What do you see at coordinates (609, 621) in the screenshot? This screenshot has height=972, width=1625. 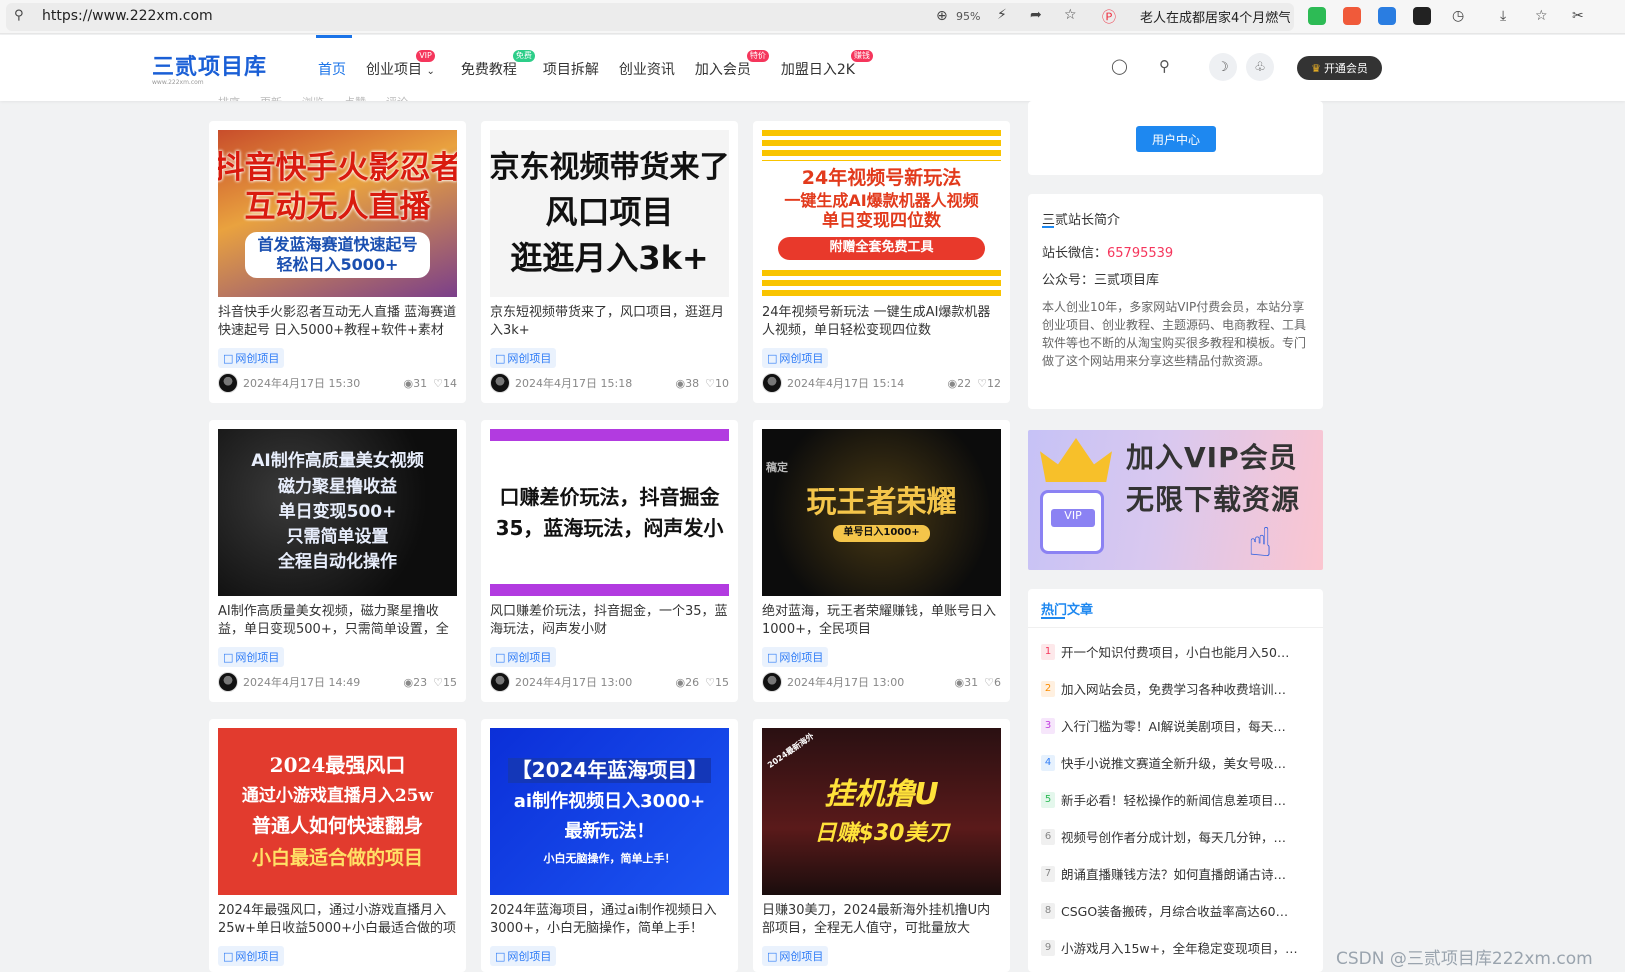 I see `post-title: 风口赚差价玩法，抖音掘金，一个35，蓝海玩法，闷声发小财` at bounding box center [609, 621].